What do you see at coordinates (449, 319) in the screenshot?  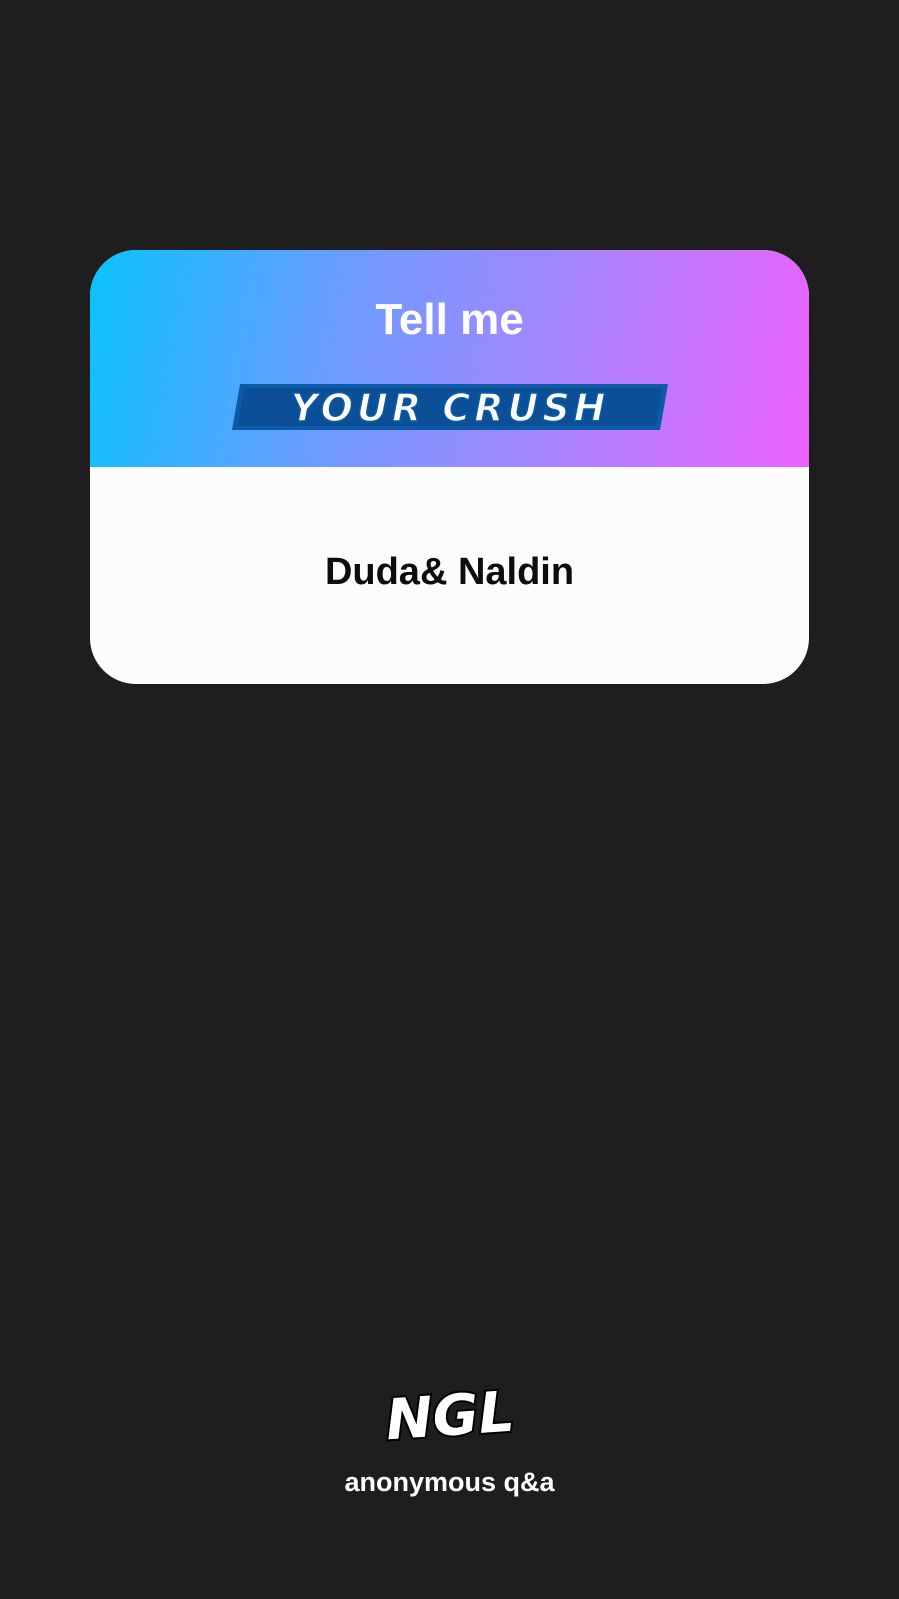 I see `question-prompt-title: Tell me` at bounding box center [449, 319].